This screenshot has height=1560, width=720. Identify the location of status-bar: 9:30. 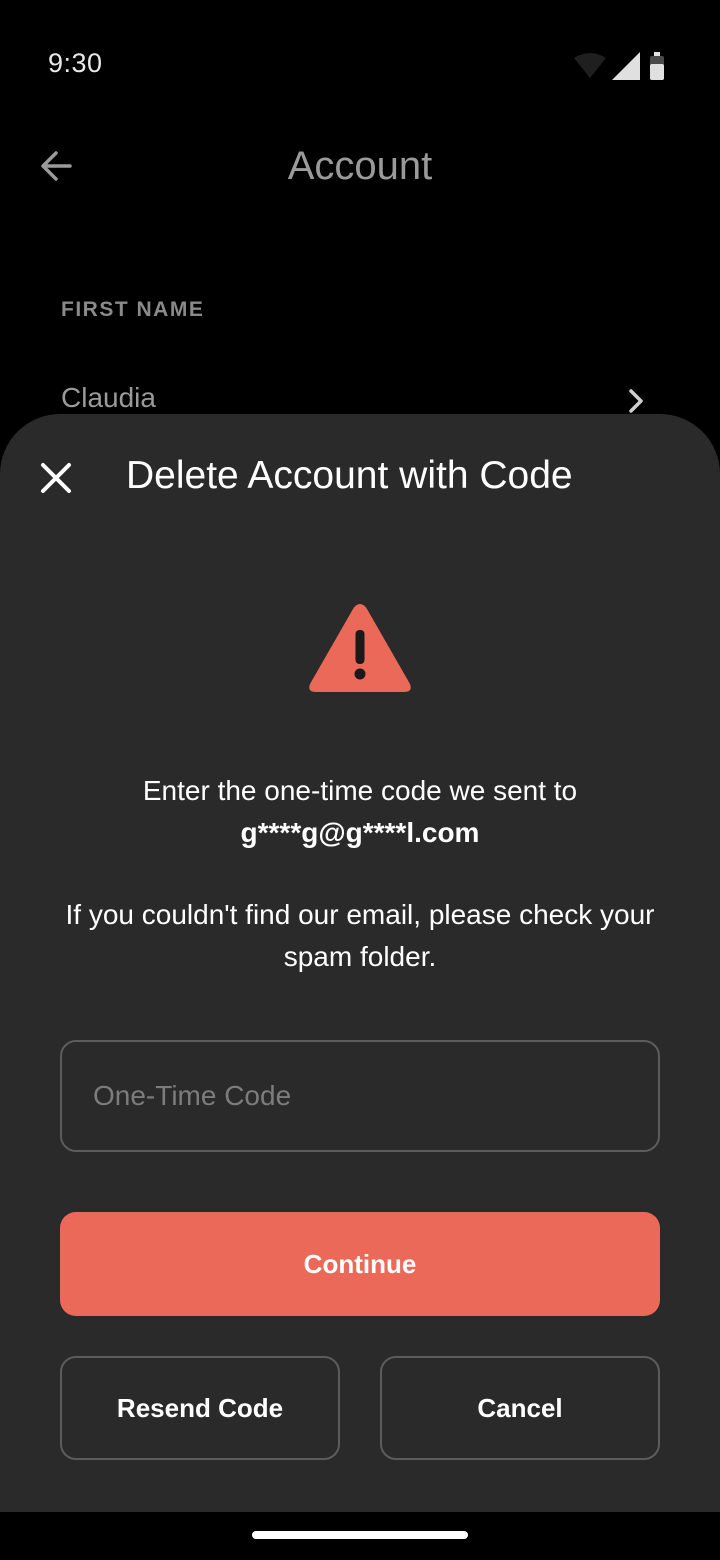
(360, 65).